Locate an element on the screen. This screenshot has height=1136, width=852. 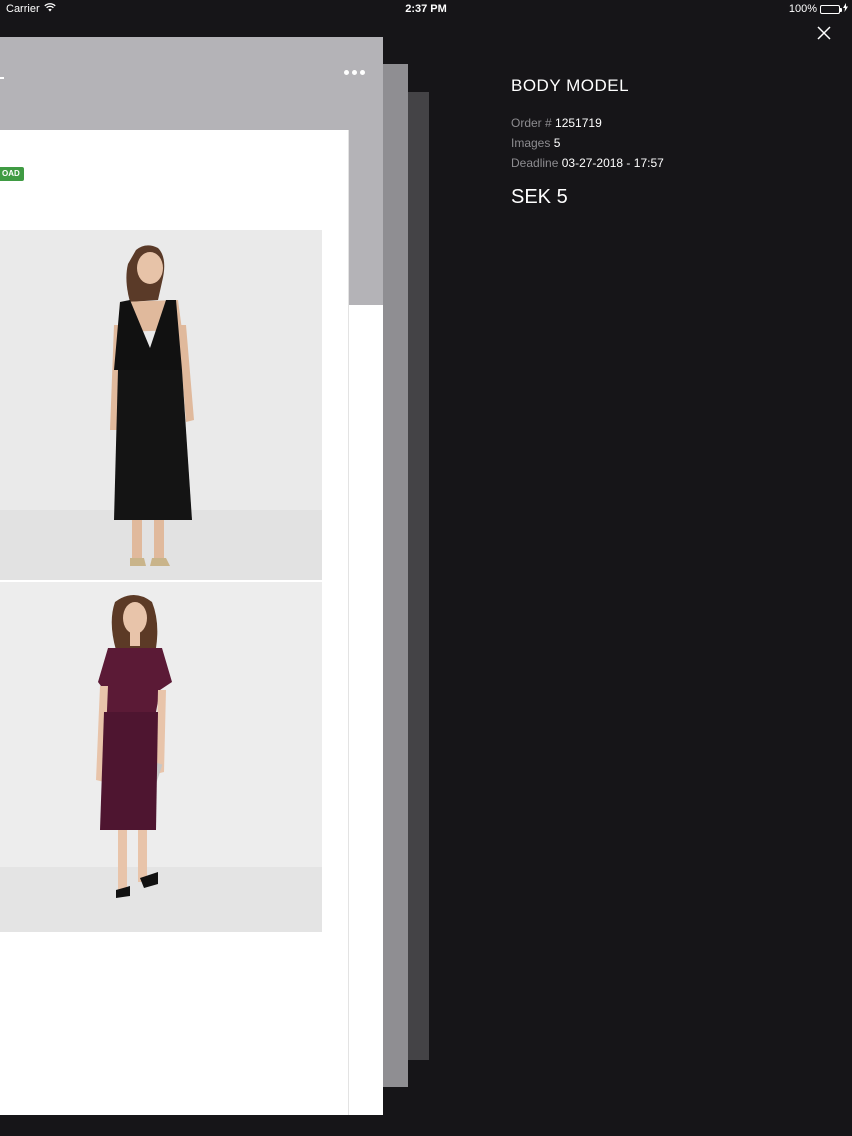
battery-percent: 100% is located at coordinates (802, 9).